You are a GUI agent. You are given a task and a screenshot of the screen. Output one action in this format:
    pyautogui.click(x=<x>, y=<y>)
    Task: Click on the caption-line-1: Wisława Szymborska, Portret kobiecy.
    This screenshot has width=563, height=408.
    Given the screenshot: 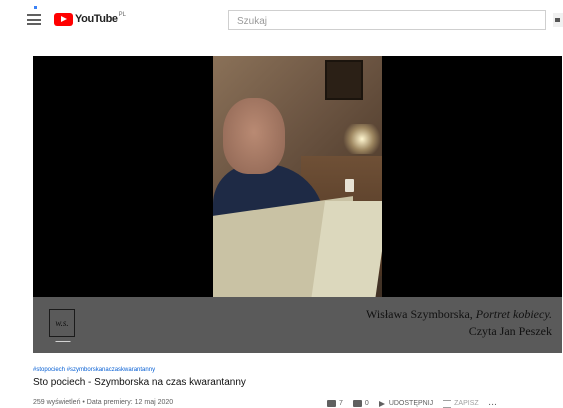 What is the action you would take?
    pyautogui.click(x=459, y=314)
    